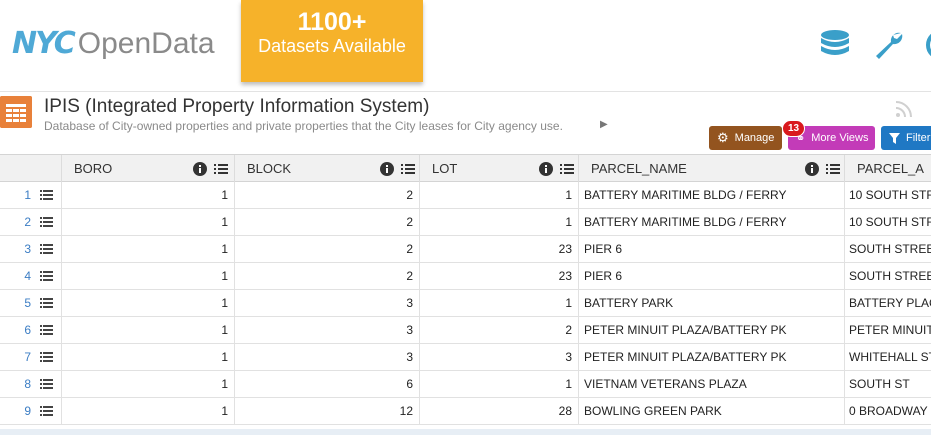 The image size is (931, 435). Describe the element at coordinates (27, 330) in the screenshot. I see `row-number: 6` at that location.